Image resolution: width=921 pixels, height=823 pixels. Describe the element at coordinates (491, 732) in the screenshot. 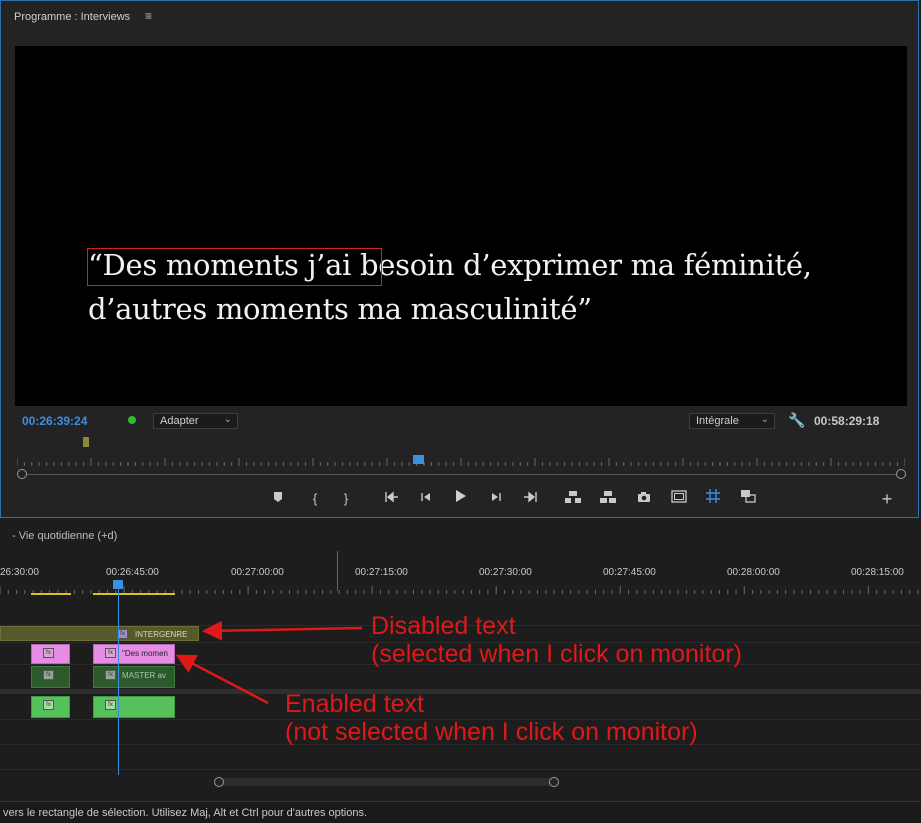

I see `annotation-enabled-note: (not selected when I click on monitor)` at that location.